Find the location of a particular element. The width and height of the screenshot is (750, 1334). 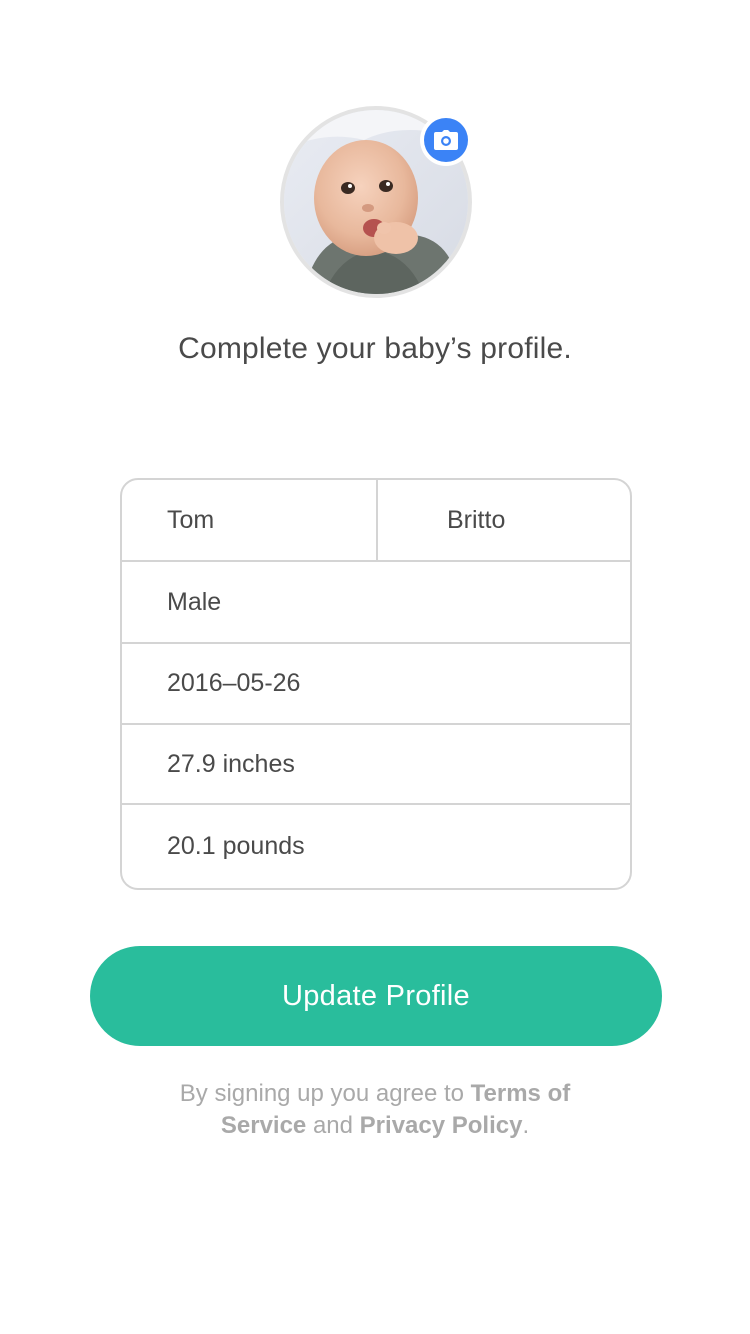

birth-date-field: 2016–05-26 is located at coordinates (376, 683).